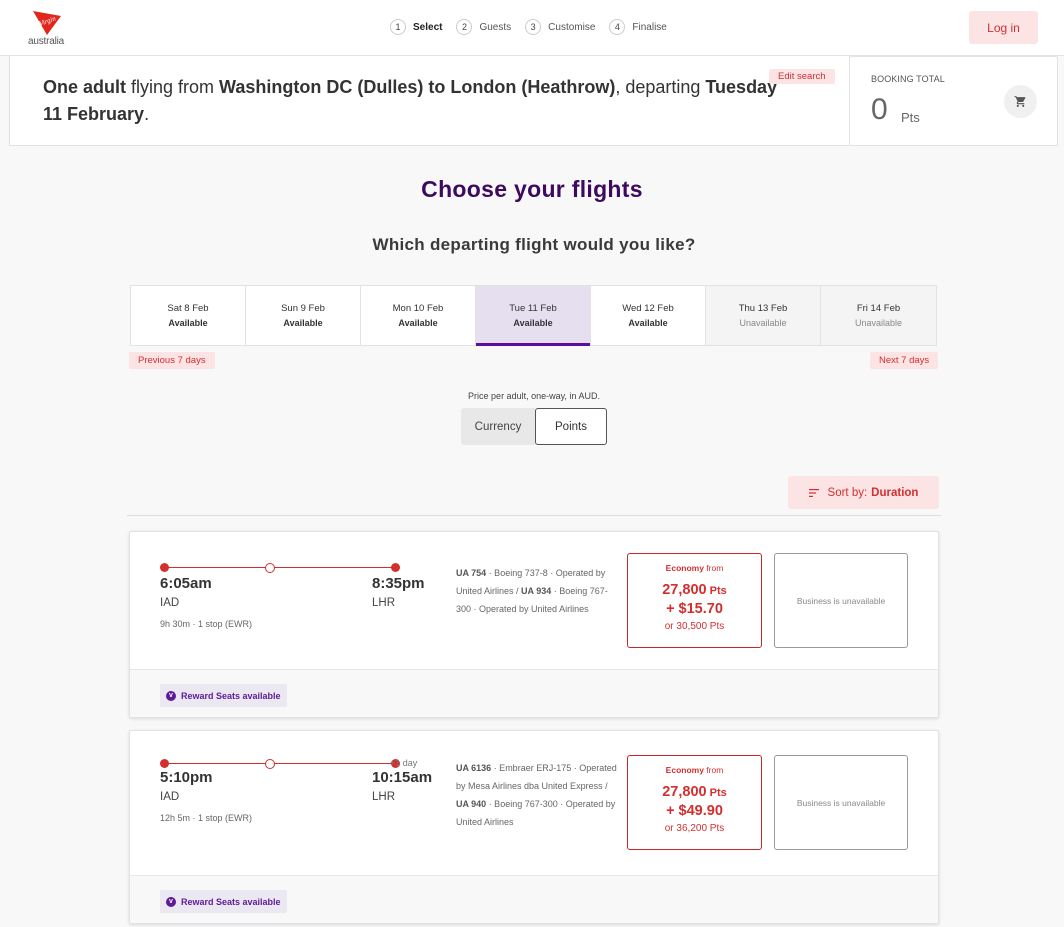 The image size is (1064, 927). What do you see at coordinates (206, 818) in the screenshot?
I see `flight-duration: 12h 5m · 1 stop (EWR)` at bounding box center [206, 818].